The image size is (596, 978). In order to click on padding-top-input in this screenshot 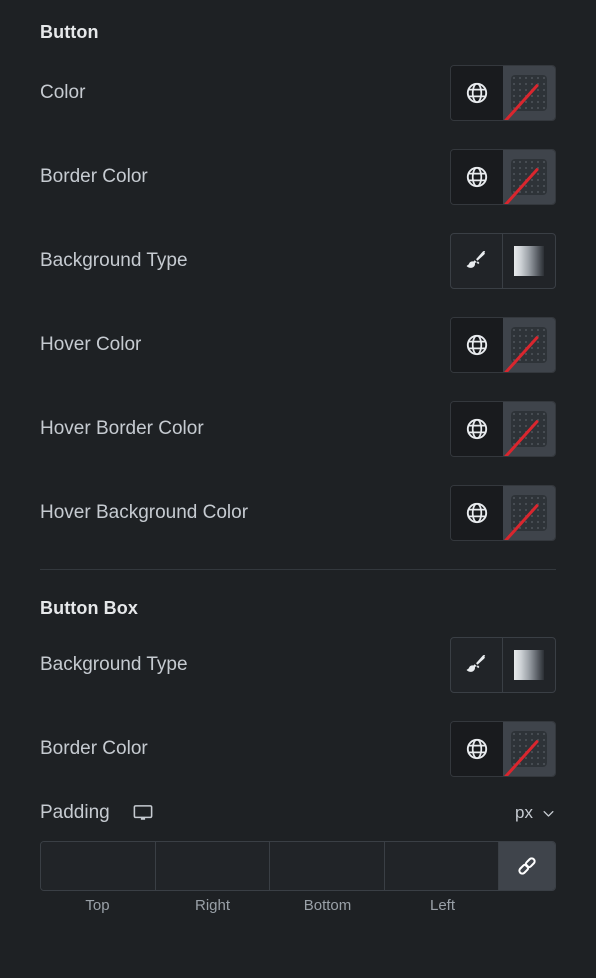, I will do `click(98, 866)`.